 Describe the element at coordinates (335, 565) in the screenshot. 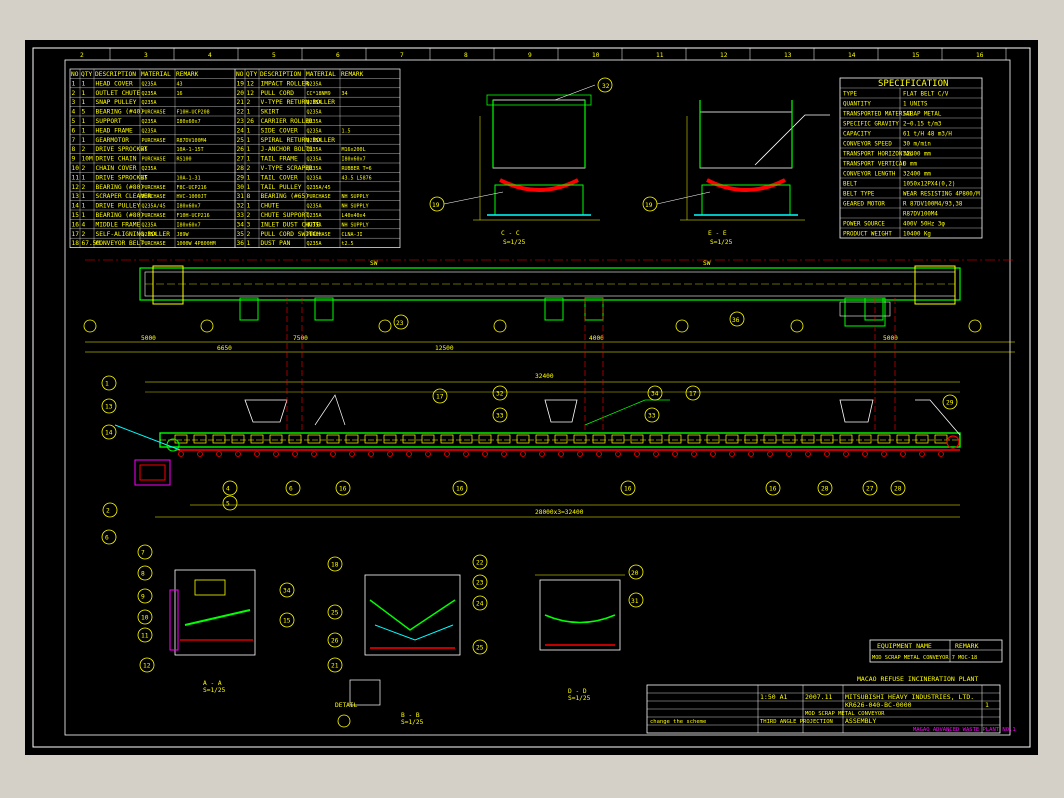

I see `svg-text: 18` at that location.